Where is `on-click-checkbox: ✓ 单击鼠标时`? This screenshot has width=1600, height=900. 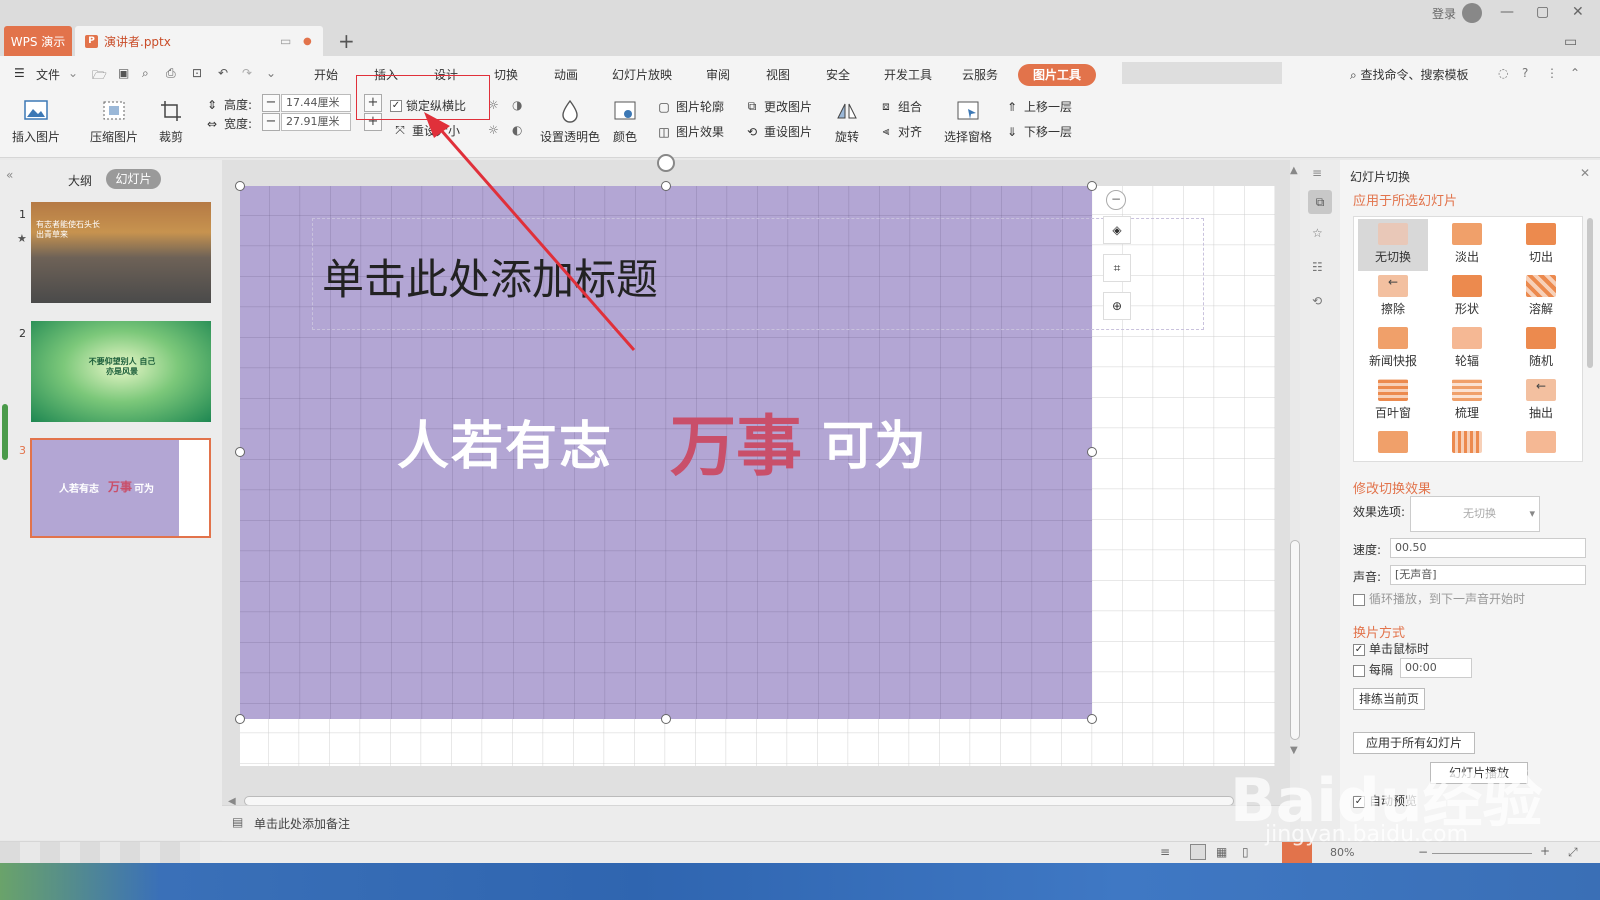
on-click-checkbox: ✓ 单击鼠标时 is located at coordinates (1391, 648).